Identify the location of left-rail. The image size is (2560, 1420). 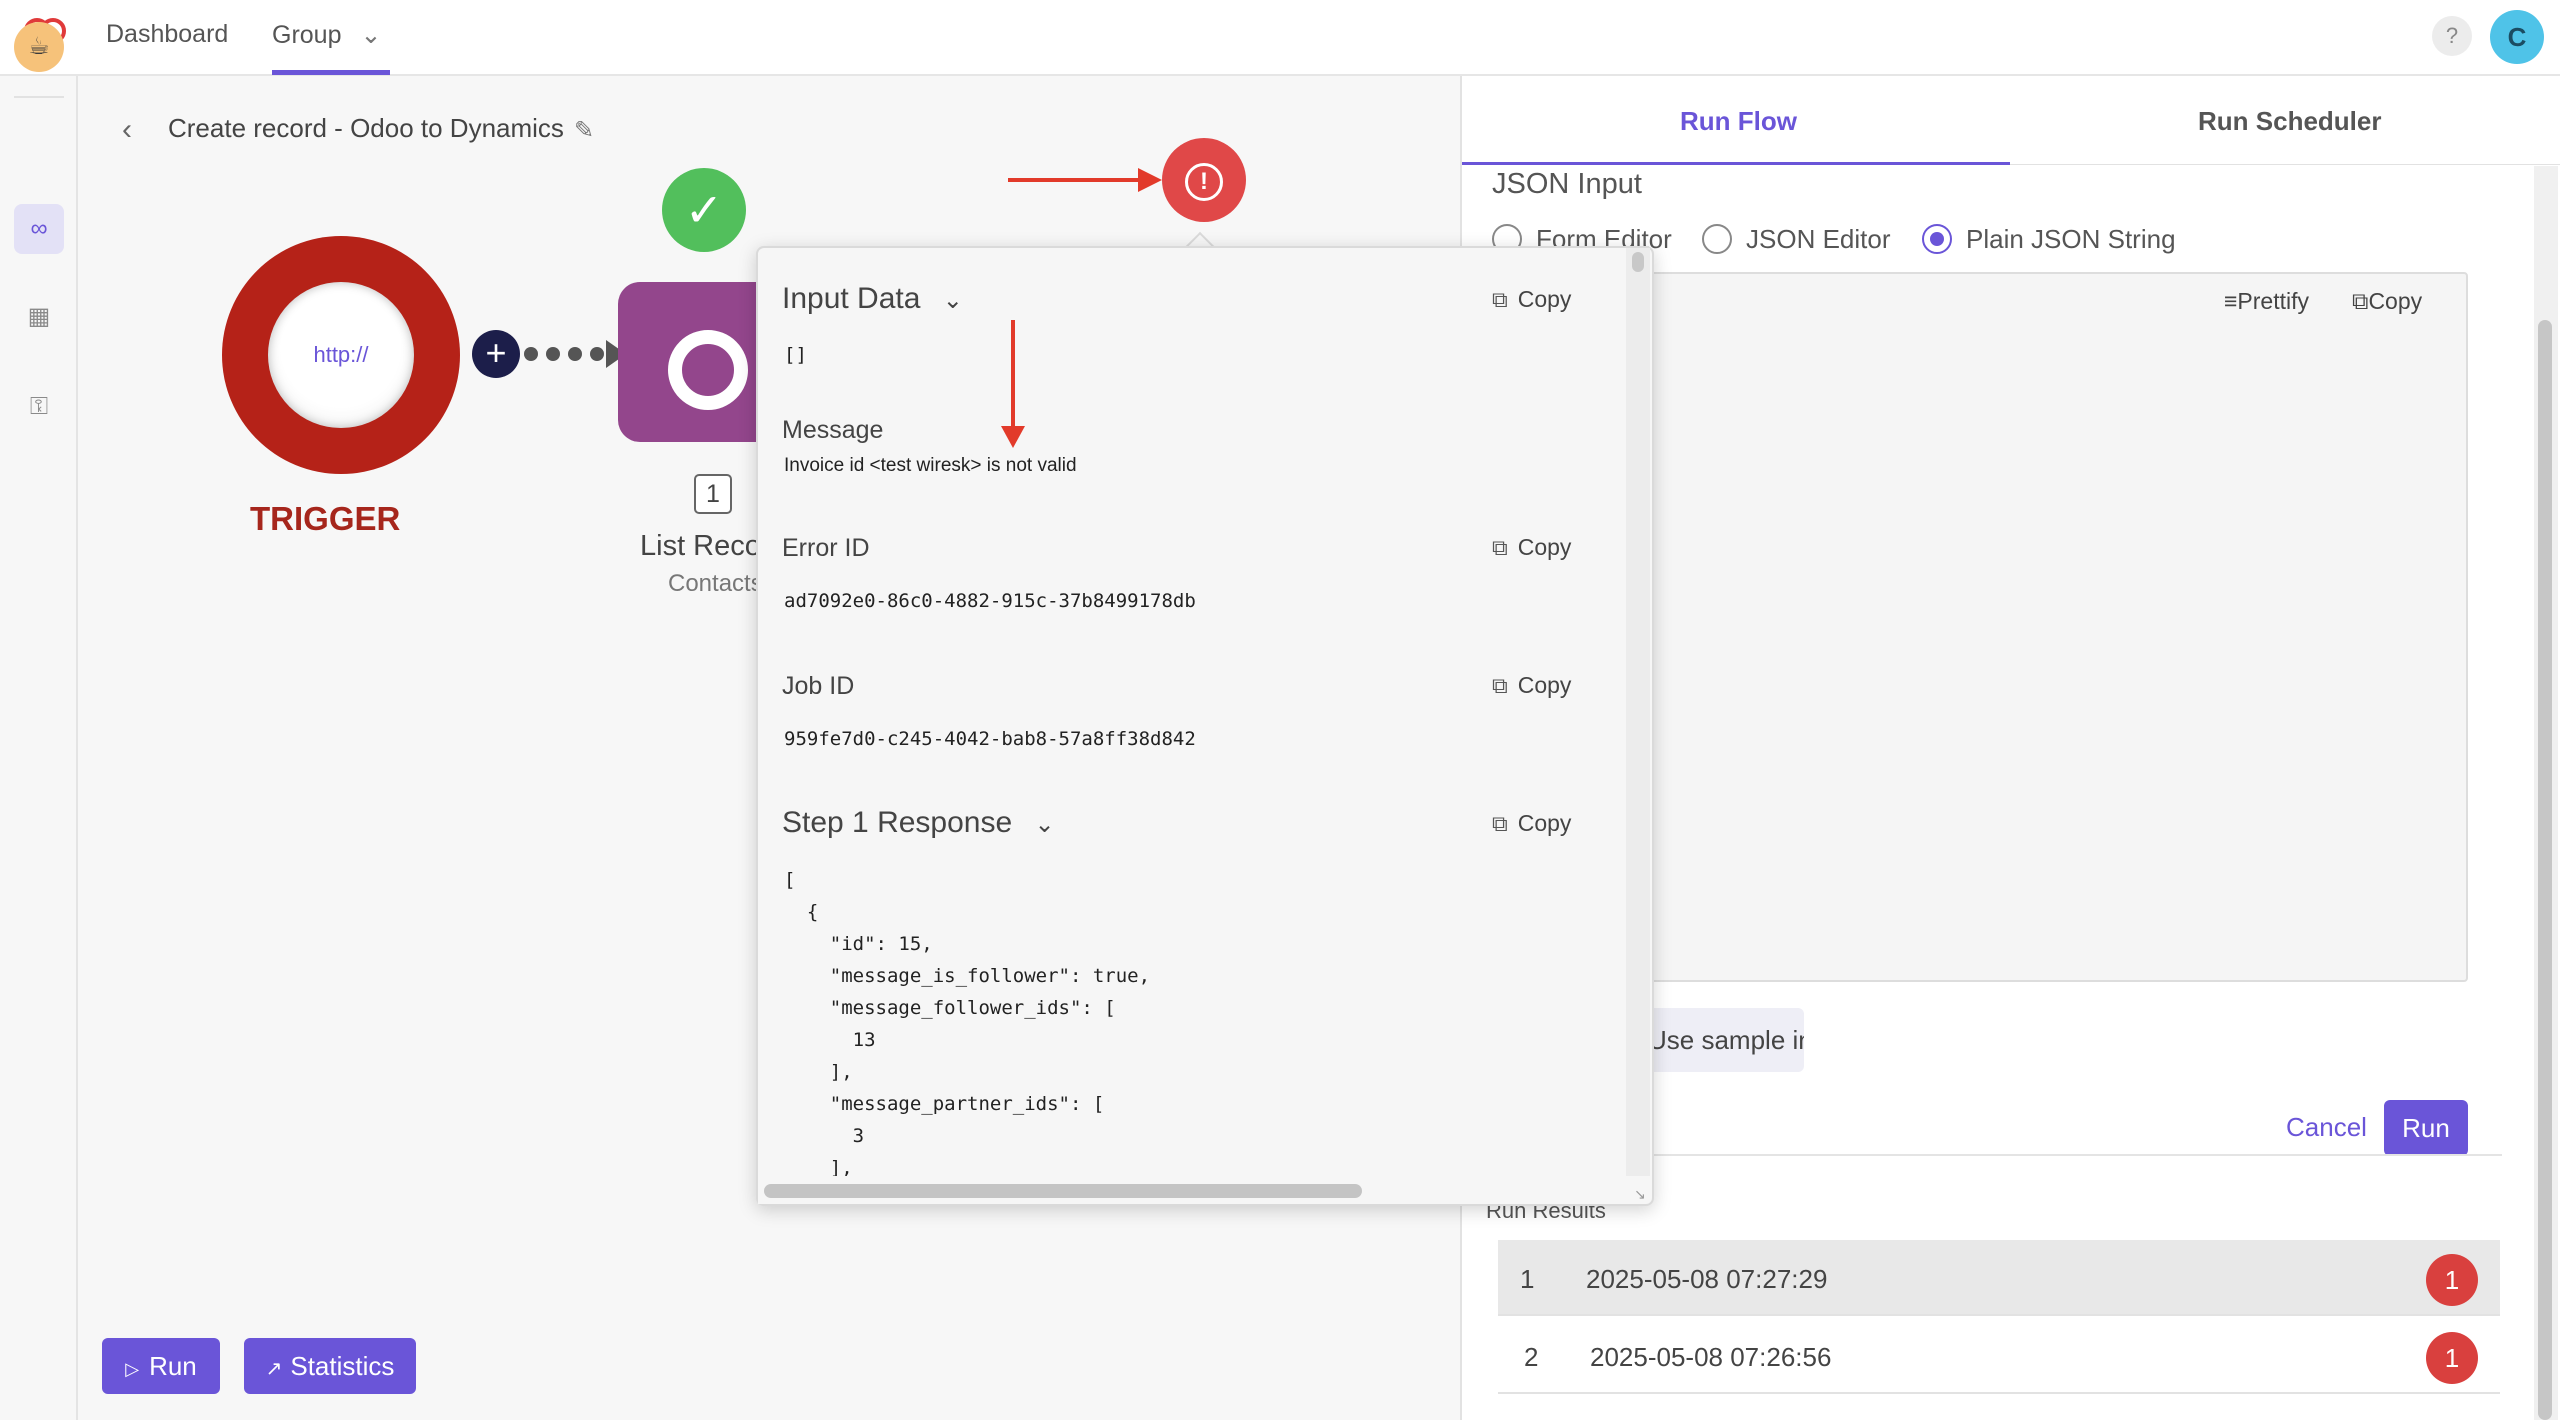
(39, 748).